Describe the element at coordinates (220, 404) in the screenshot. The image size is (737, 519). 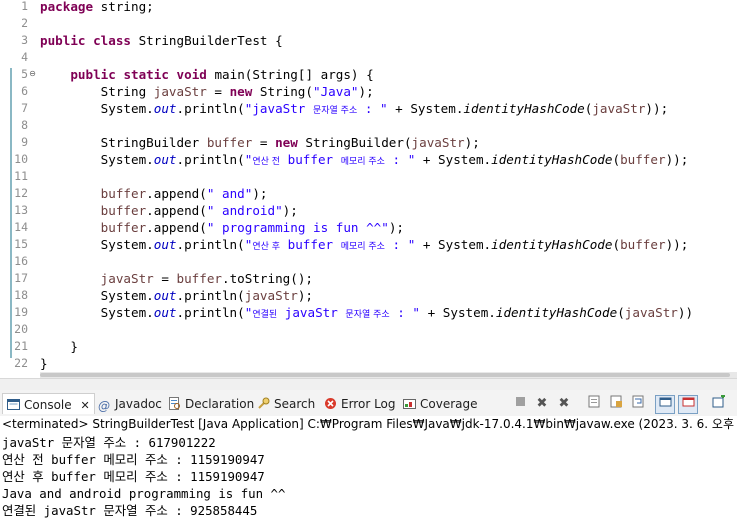
I see `tab-label: Declaration` at that location.